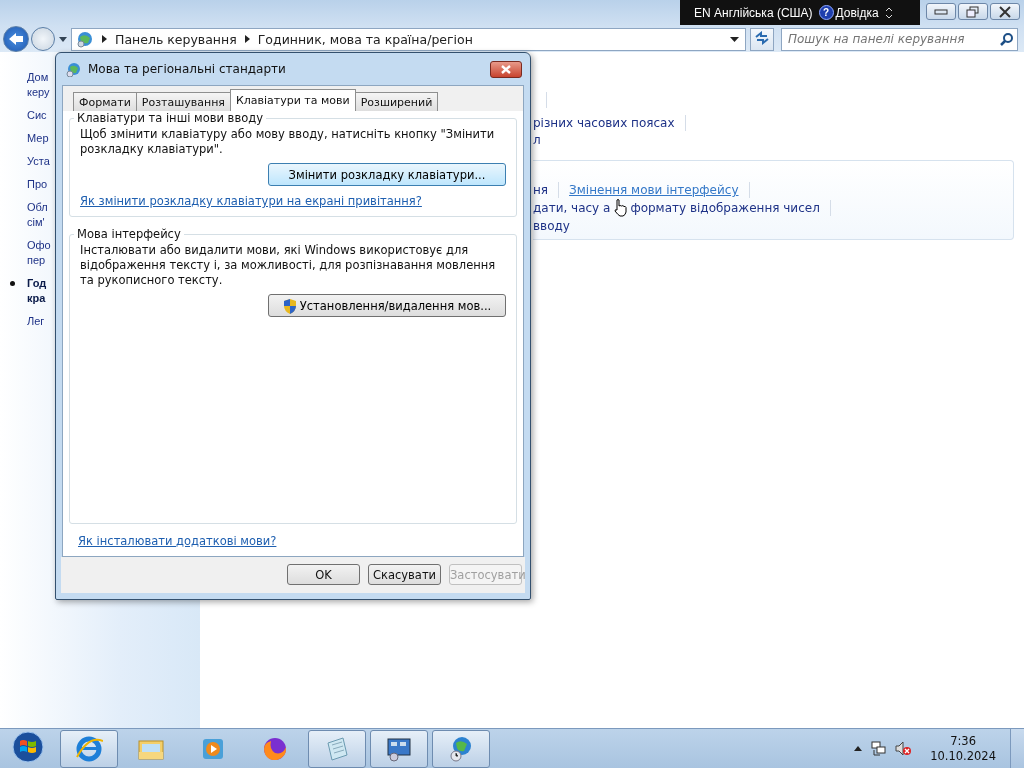 The width and height of the screenshot is (1024, 768). What do you see at coordinates (826, 12) in the screenshot?
I see `help-icon: ?` at bounding box center [826, 12].